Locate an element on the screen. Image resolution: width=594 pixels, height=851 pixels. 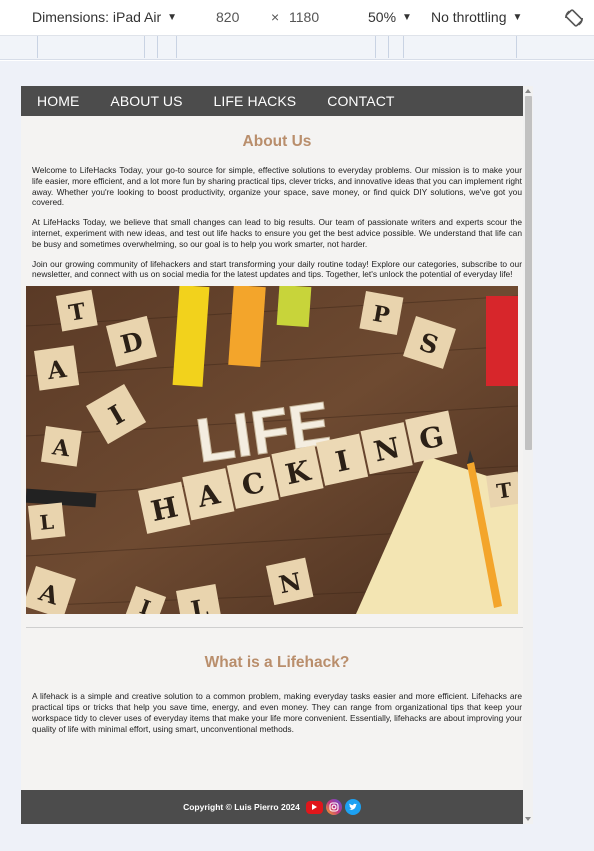
instagram-icon is located at coordinates (333, 807).